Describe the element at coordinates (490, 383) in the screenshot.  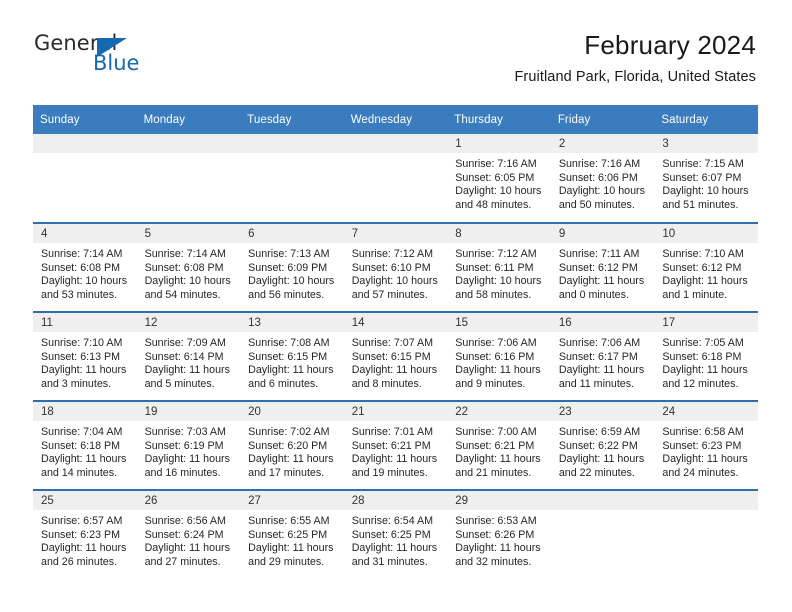
I see `daylight-text-line2: and 9 minutes.` at that location.